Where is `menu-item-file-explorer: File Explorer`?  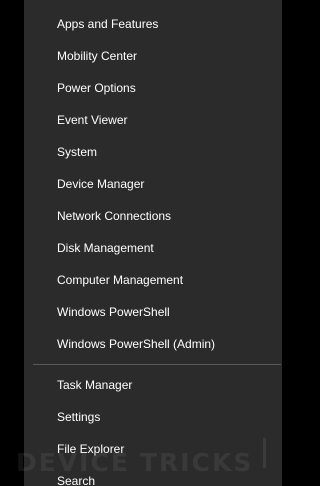
menu-item-file-explorer: File Explorer is located at coordinates (153, 449).